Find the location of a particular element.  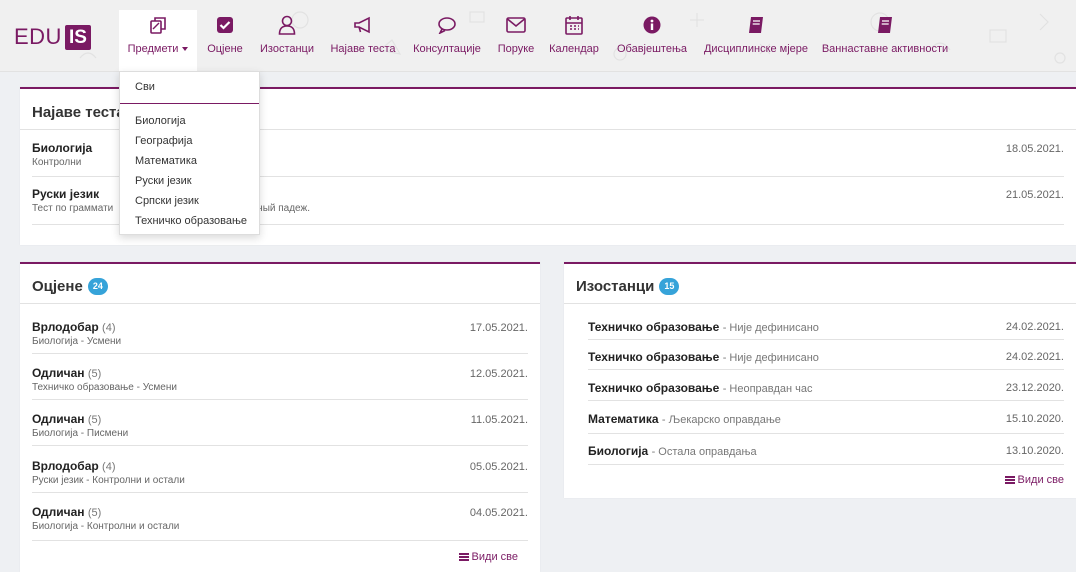

dropdown-item-subject: Техничко образовање is located at coordinates (191, 221).